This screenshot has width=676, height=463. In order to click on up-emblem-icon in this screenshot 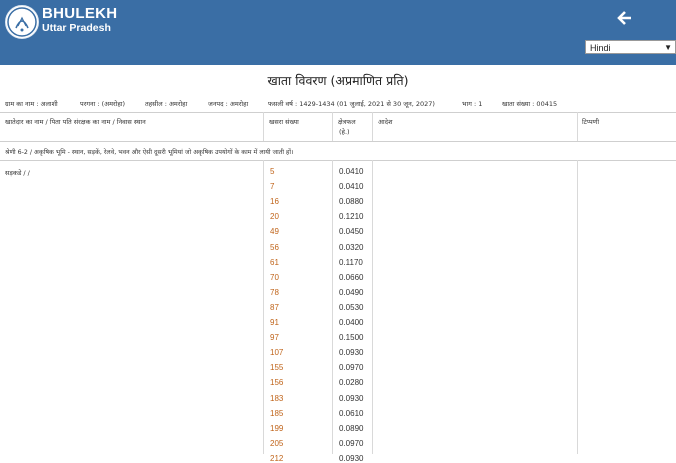, I will do `click(22, 22)`.